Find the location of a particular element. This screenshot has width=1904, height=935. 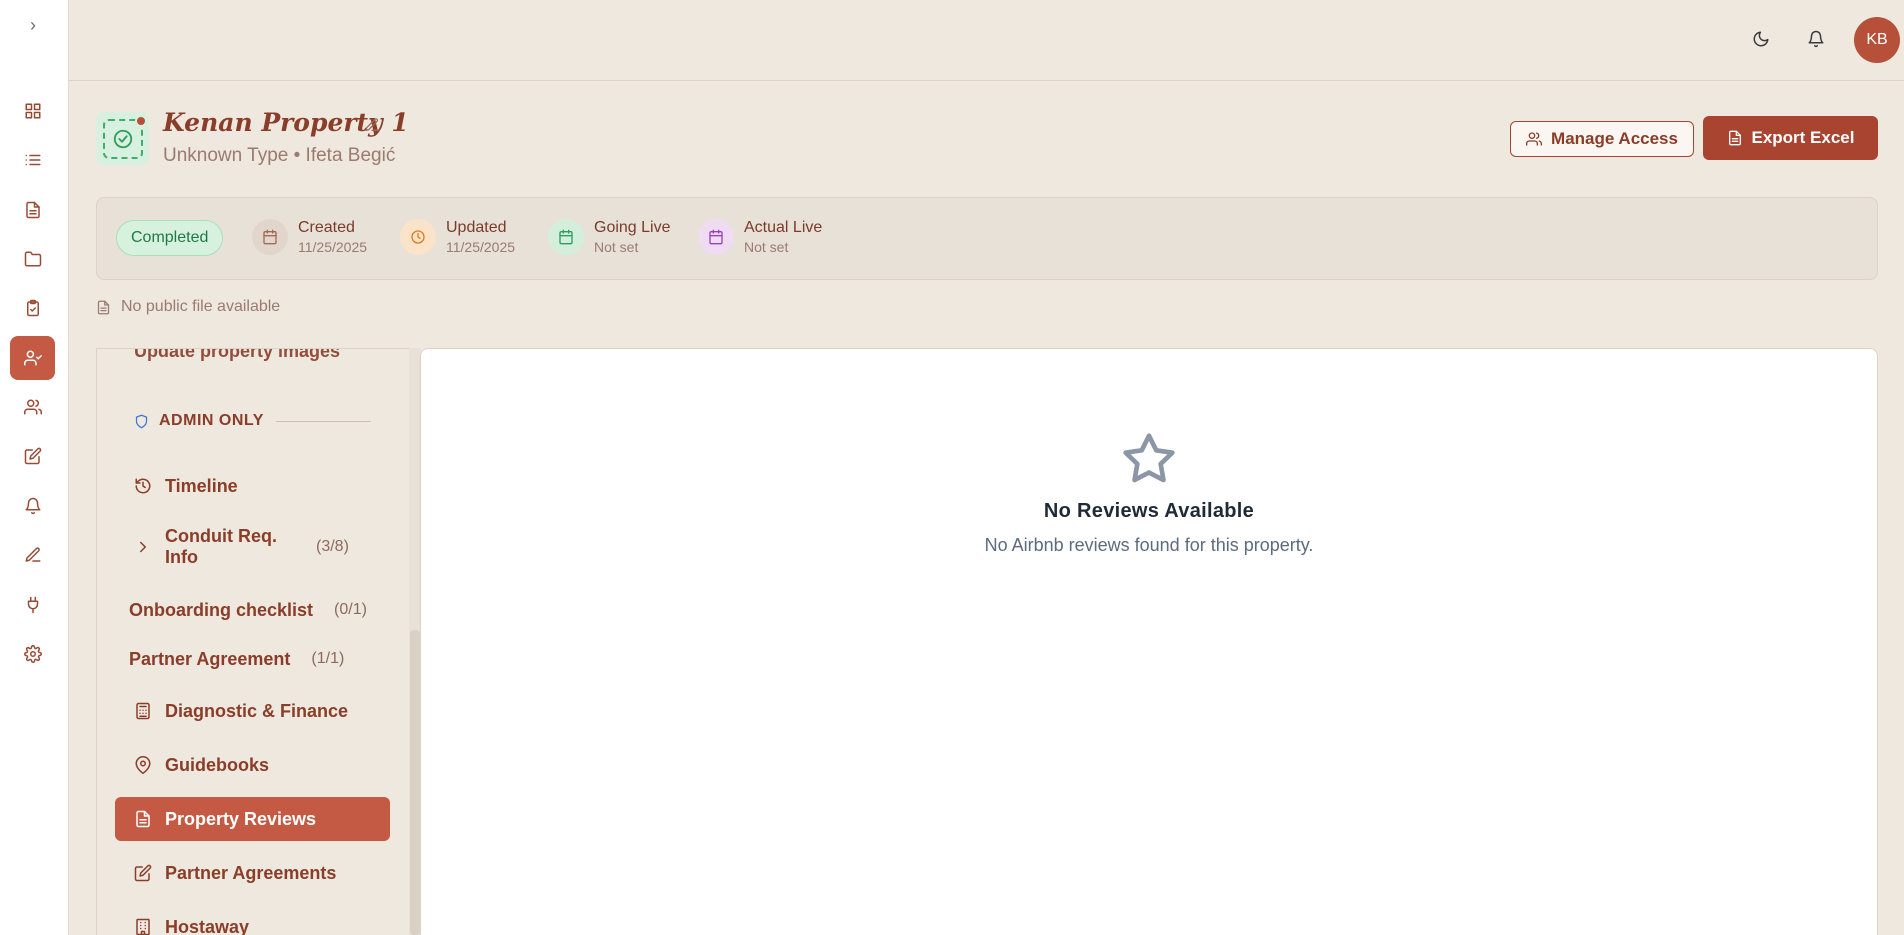

empty-state-title: No Reviews Available is located at coordinates (1149, 511).